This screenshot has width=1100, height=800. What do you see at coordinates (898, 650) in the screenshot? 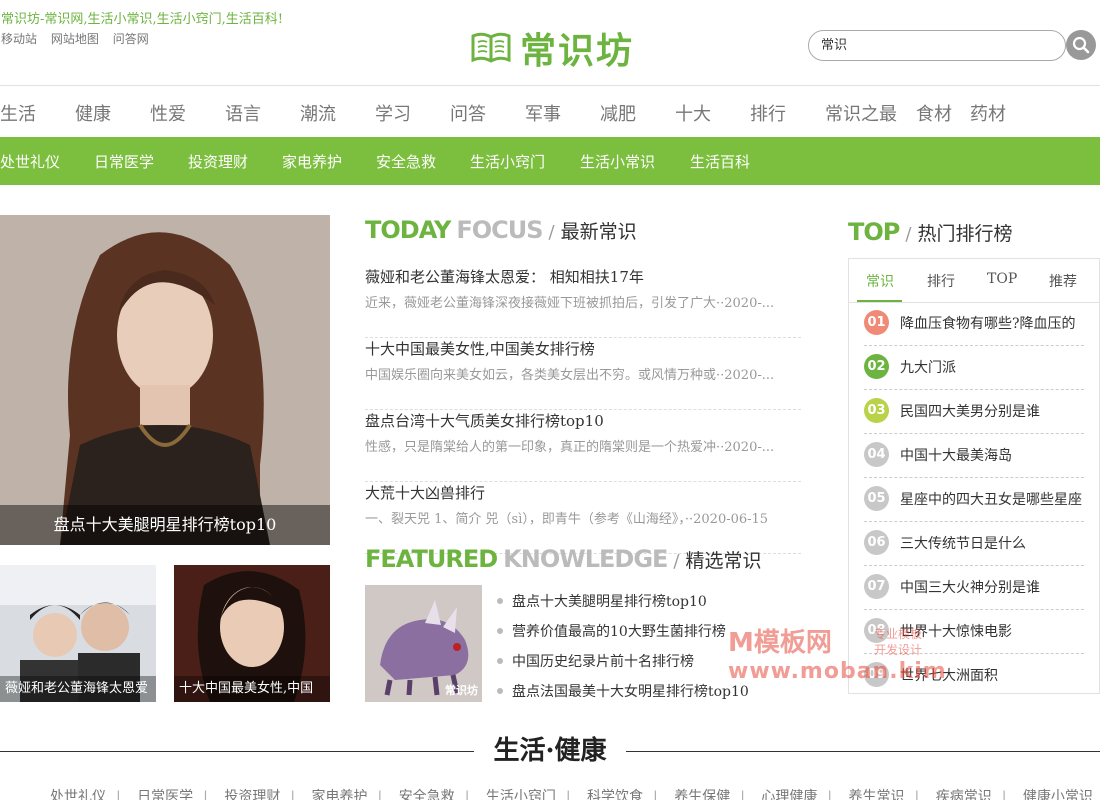
I see `watermark-slogan-line: 开发设计` at bounding box center [898, 650].